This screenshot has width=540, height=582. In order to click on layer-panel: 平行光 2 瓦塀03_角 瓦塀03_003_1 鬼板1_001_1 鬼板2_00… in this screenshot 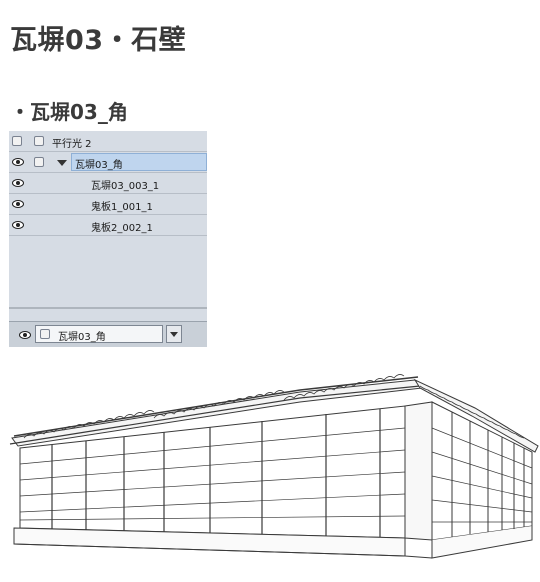, I will do `click(108, 239)`.